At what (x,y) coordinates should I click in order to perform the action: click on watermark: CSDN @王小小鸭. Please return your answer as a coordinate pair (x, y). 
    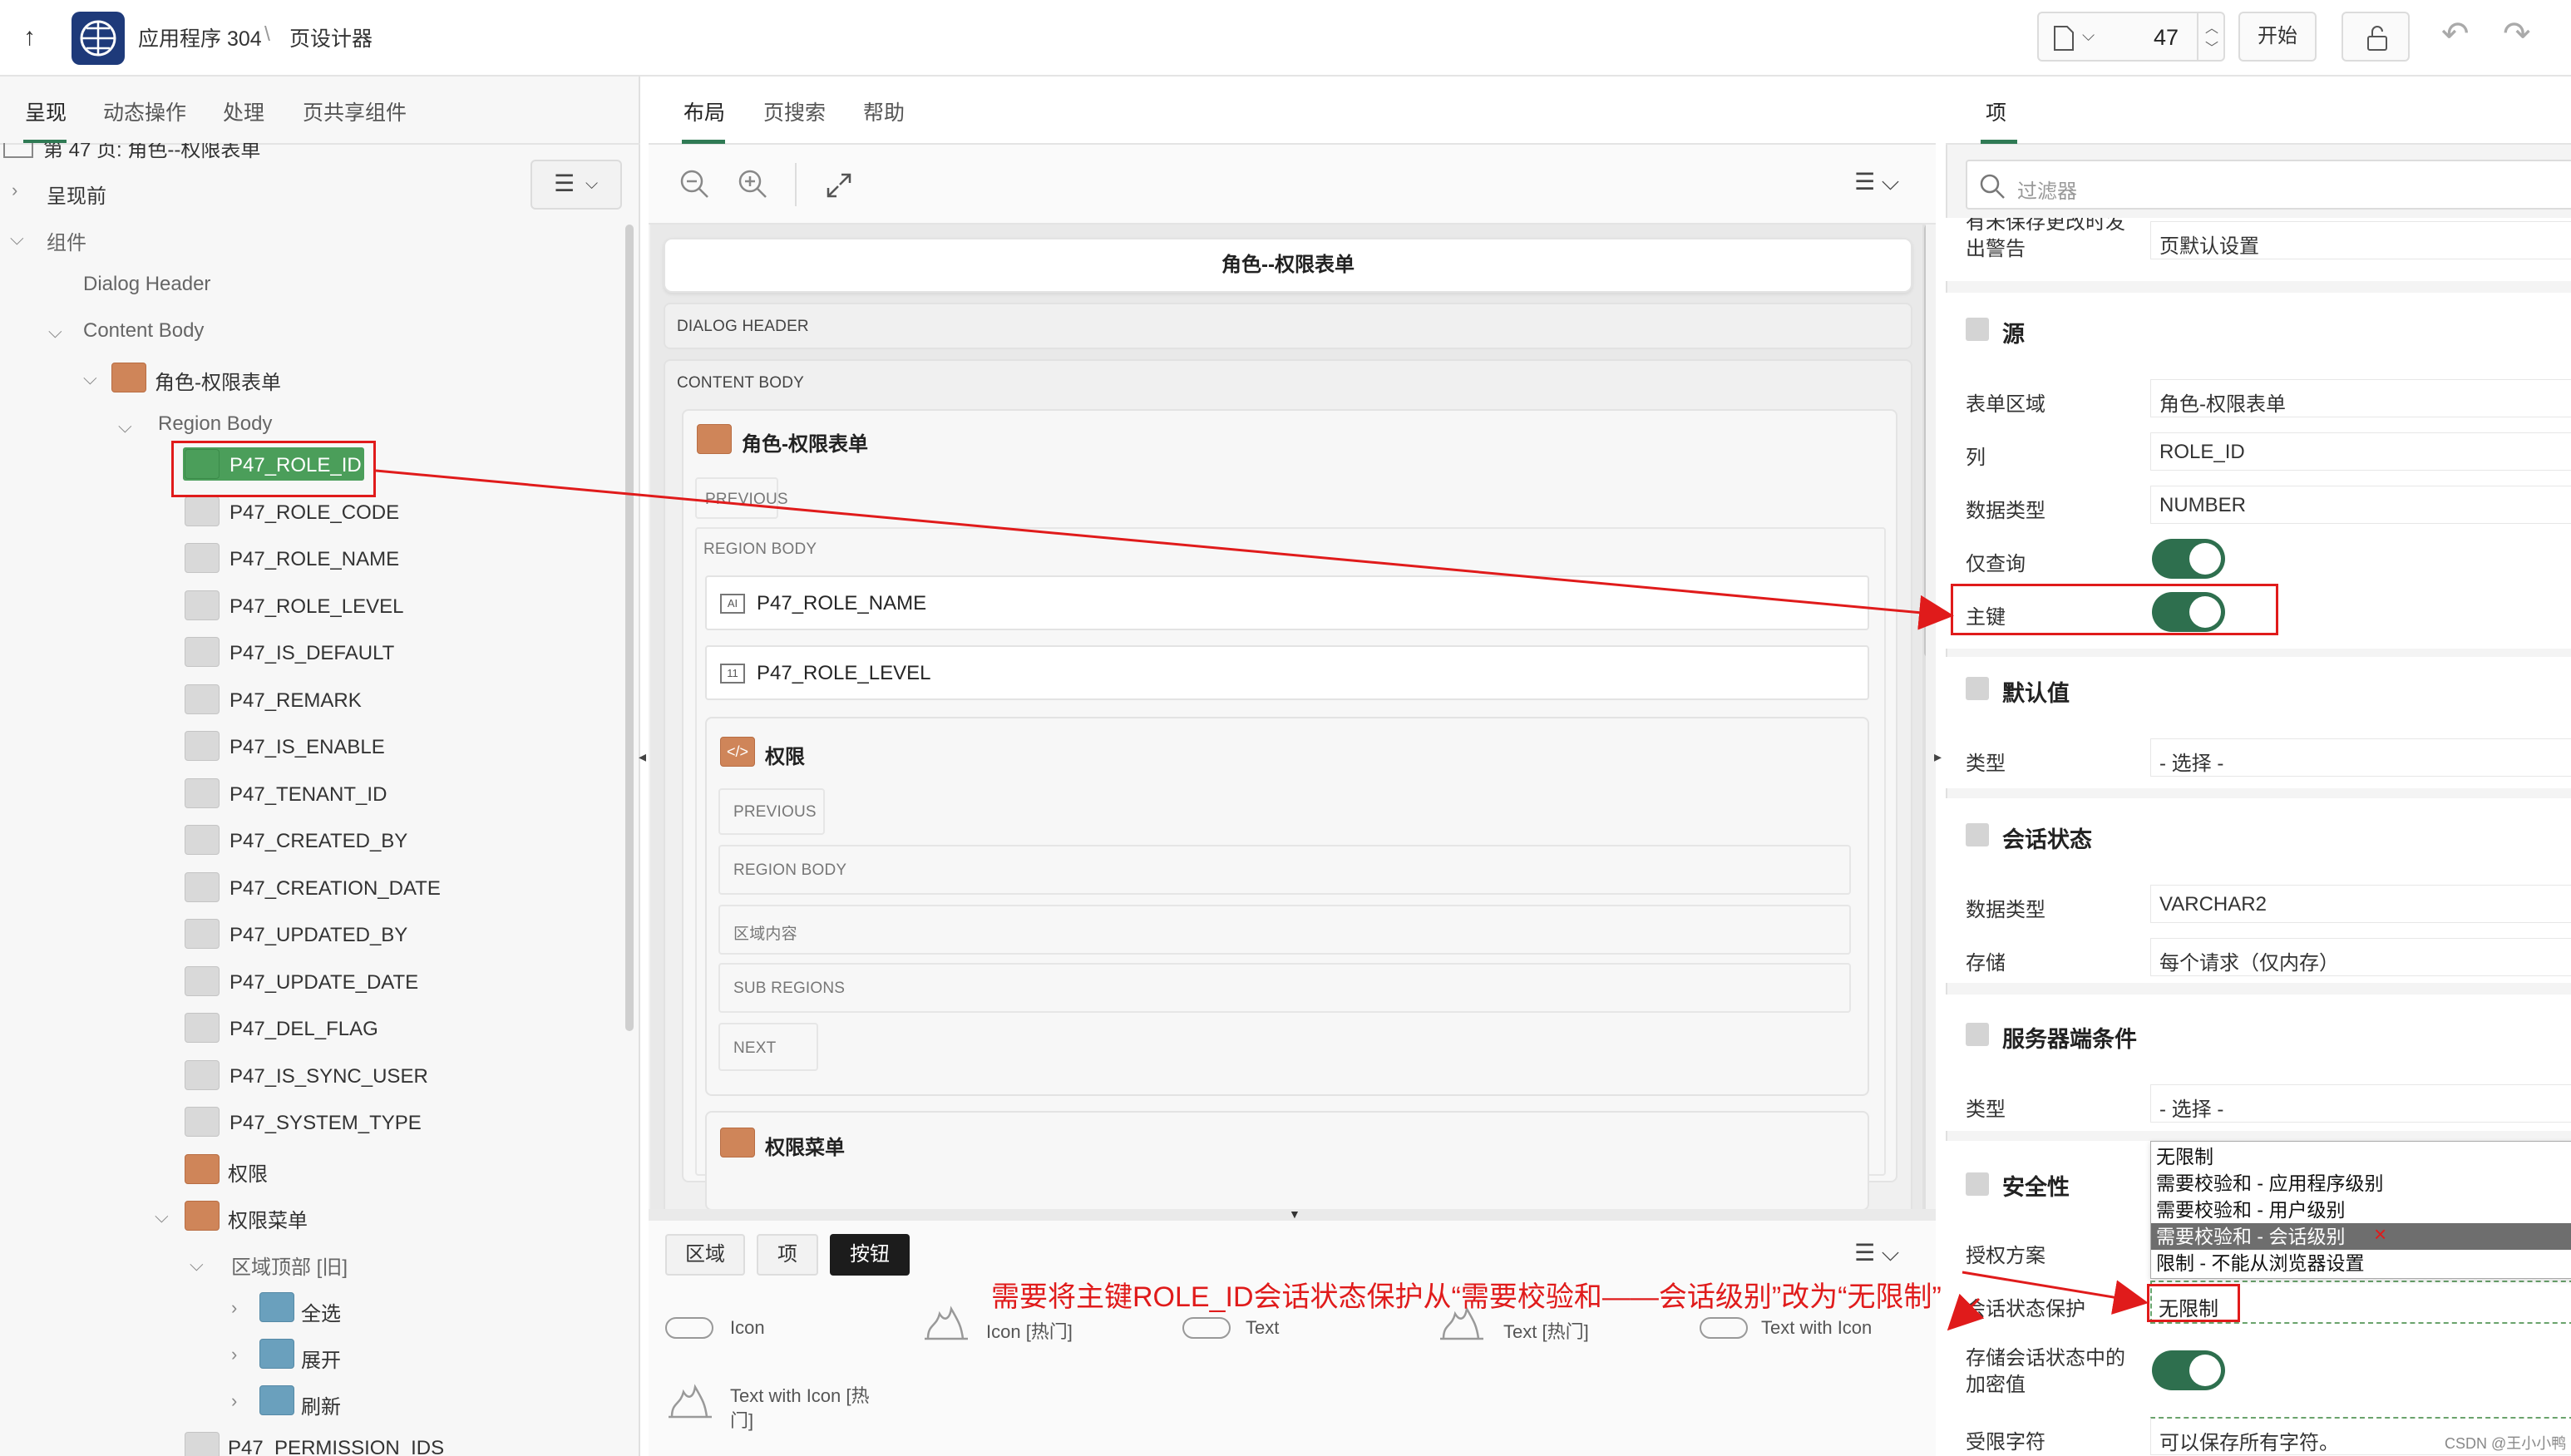
    Looking at the image, I should click on (2506, 1443).